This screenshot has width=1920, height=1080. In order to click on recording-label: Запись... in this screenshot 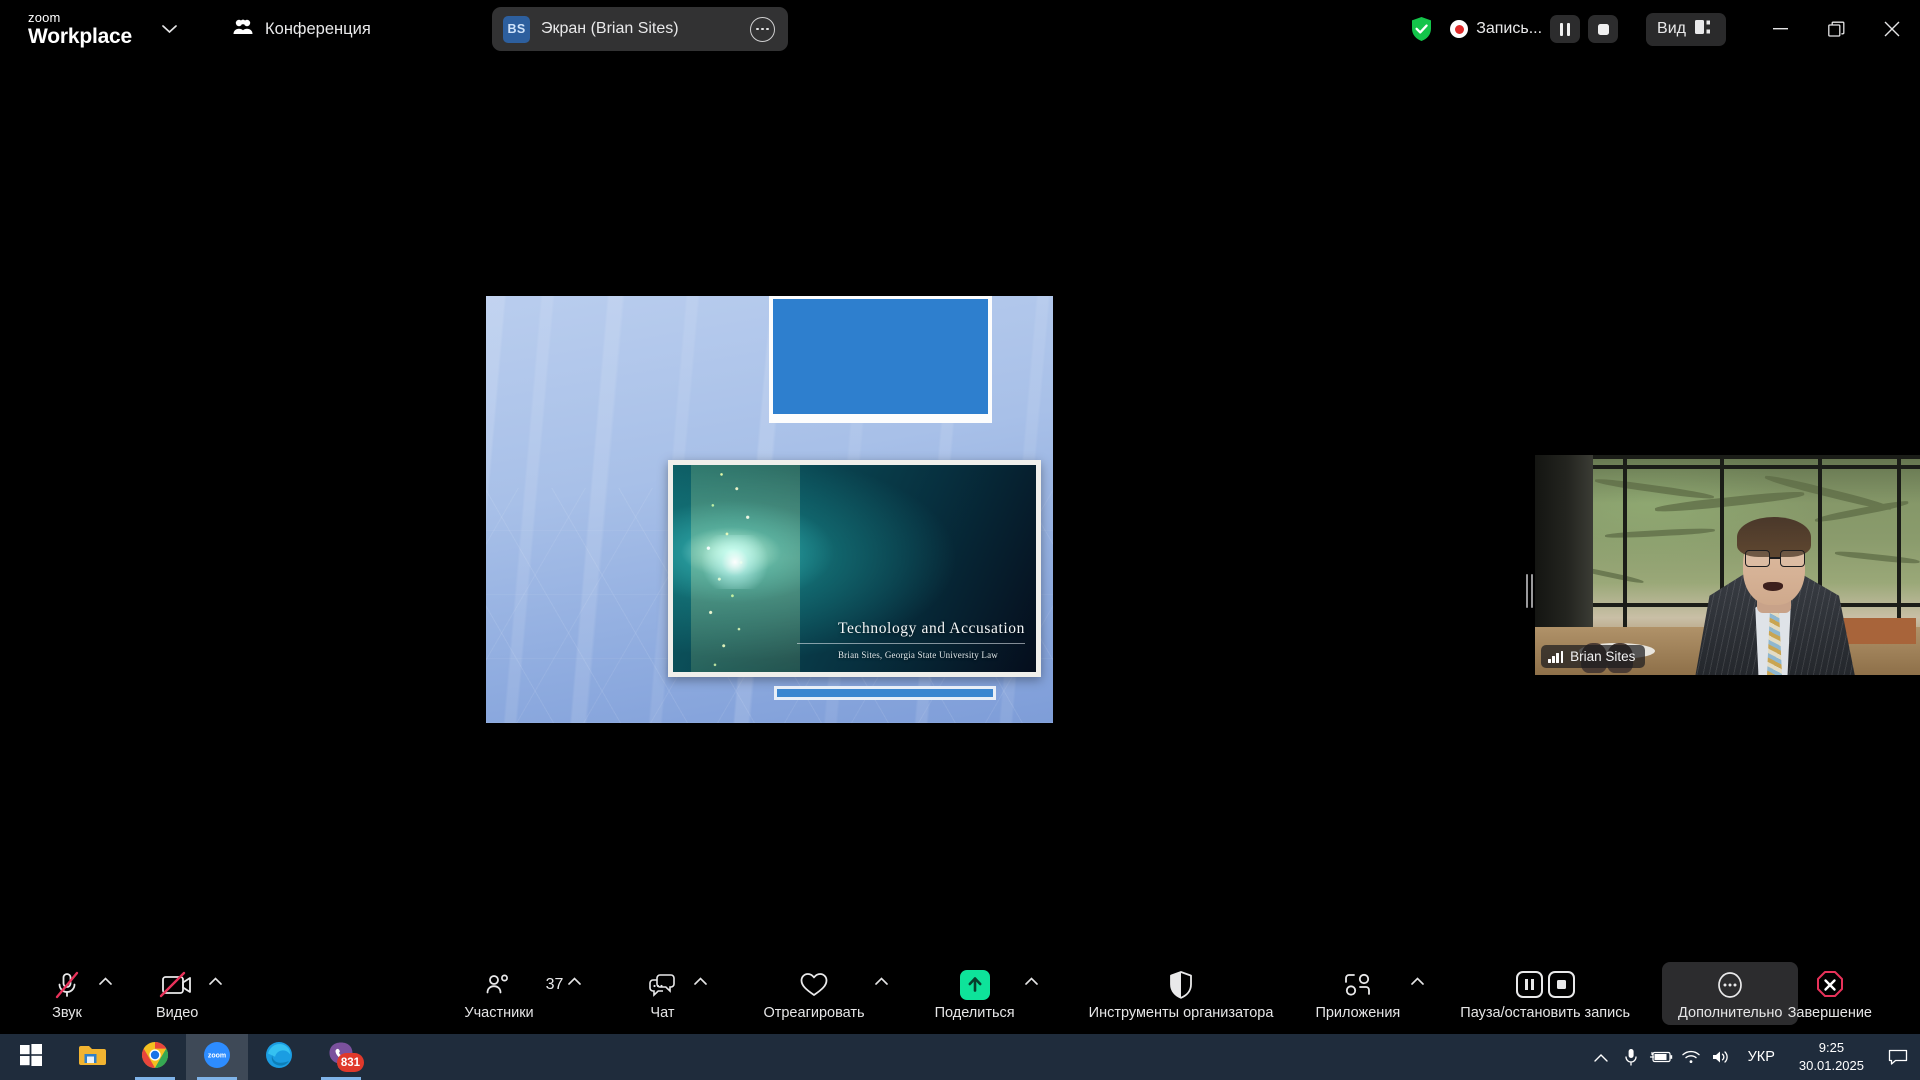, I will do `click(1509, 28)`.